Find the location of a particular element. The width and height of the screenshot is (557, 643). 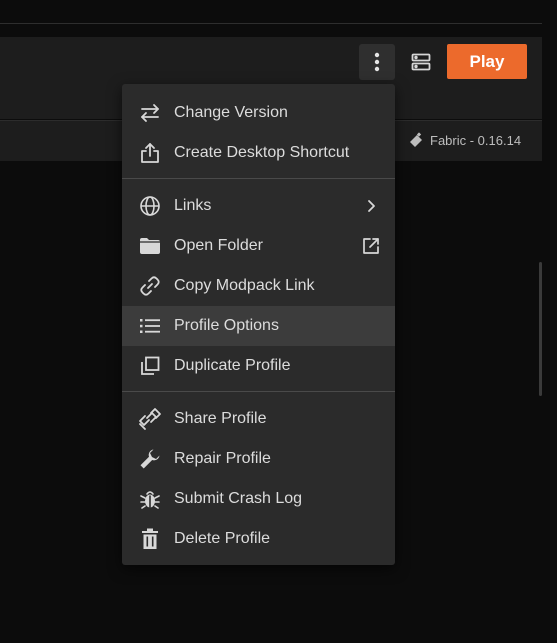

server-button is located at coordinates (421, 62).